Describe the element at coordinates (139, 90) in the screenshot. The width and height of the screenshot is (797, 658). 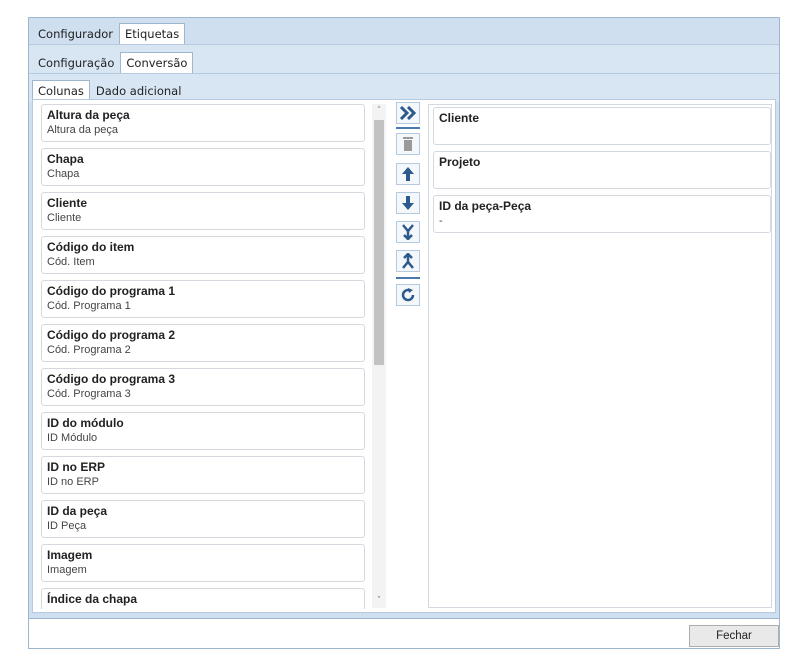
I see `tab-dado-adicional: Dado adicional` at that location.